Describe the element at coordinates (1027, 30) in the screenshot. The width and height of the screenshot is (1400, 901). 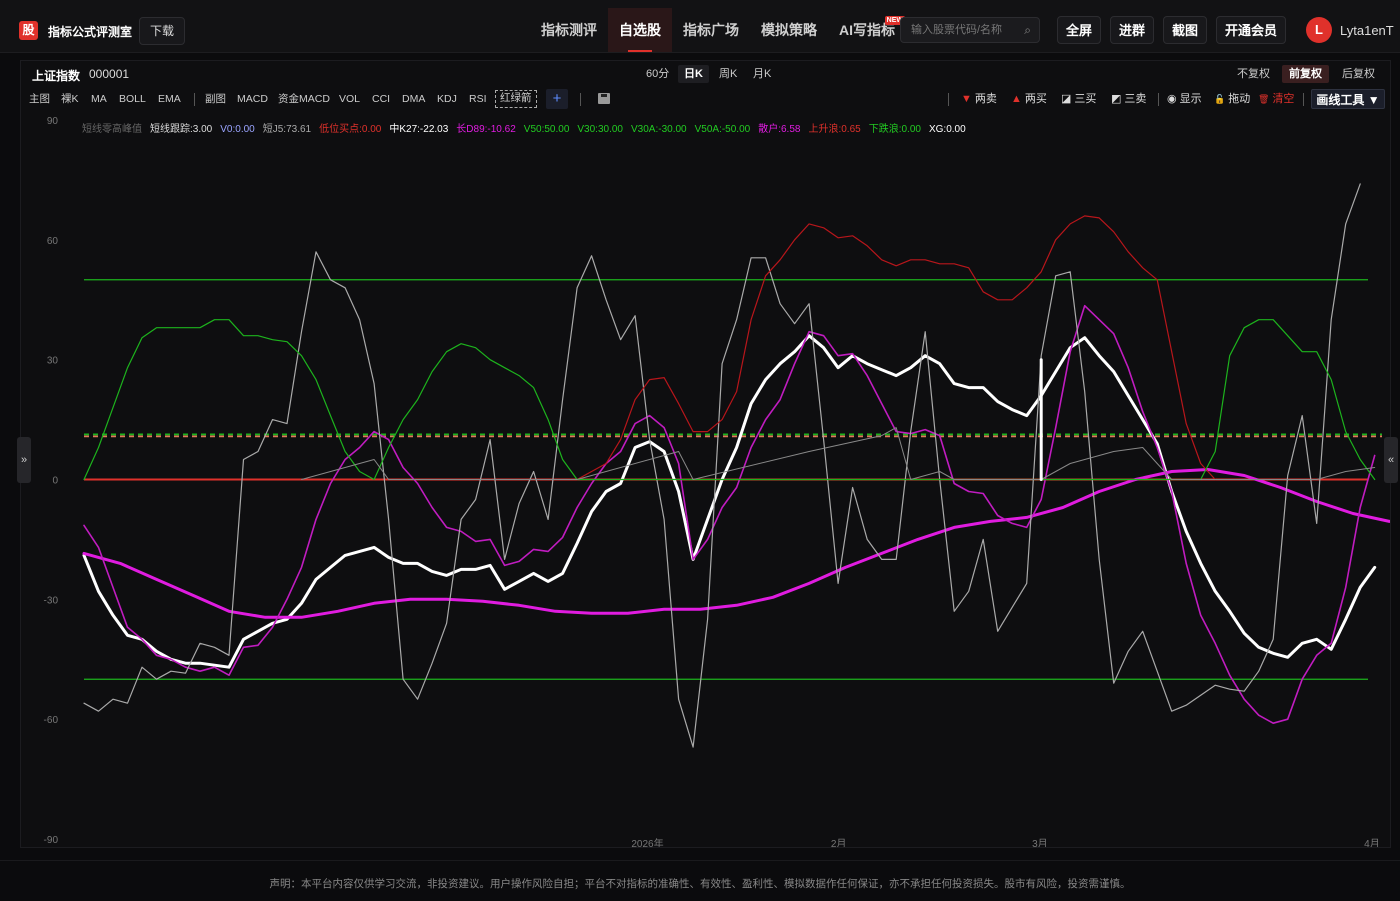
I see `search-icon: ⌕` at that location.